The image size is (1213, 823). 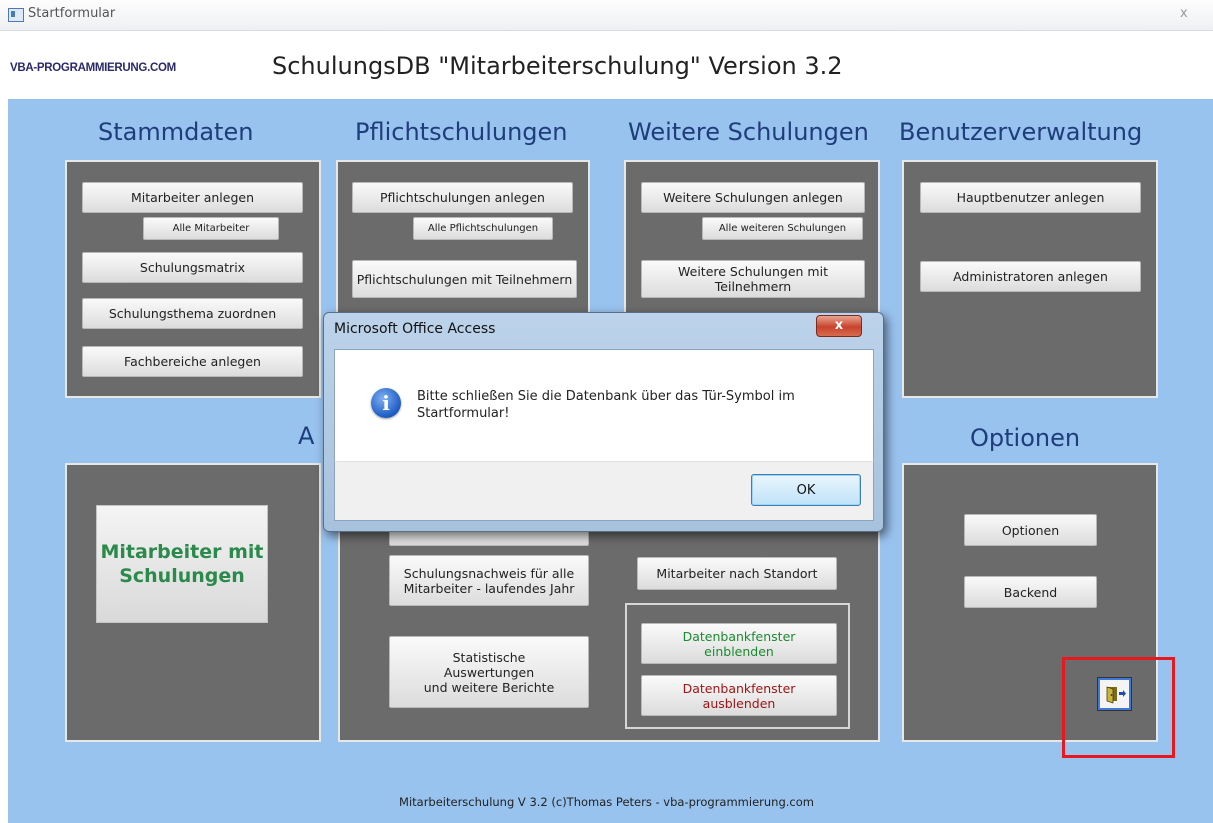 I want to click on window-close-icon: x, so click(x=1184, y=13).